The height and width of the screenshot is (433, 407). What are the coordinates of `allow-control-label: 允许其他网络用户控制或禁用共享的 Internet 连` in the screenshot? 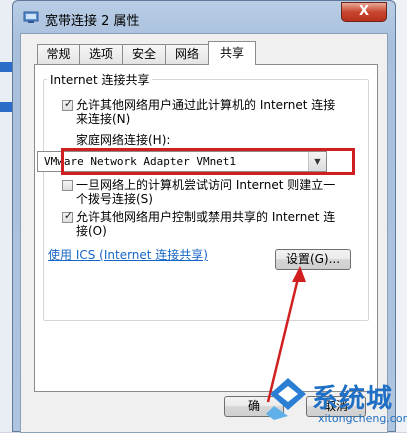 It's located at (206, 217).